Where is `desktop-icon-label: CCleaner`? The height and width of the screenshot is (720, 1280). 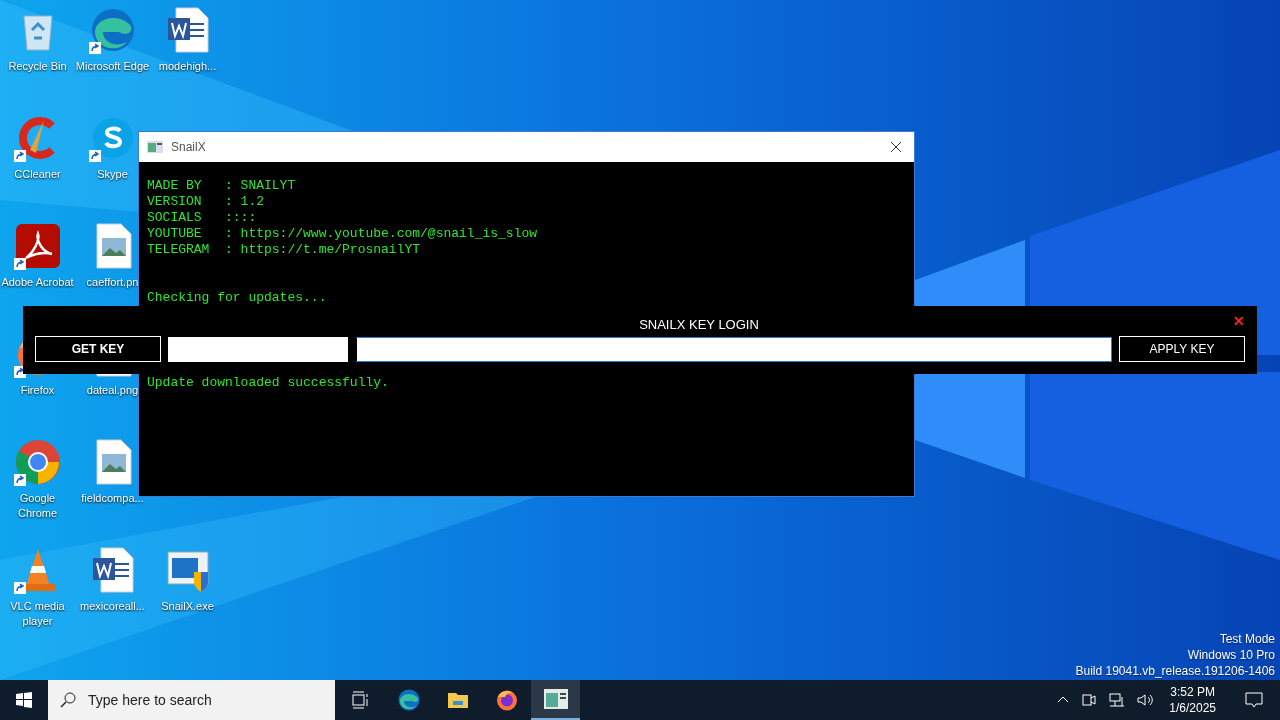 desktop-icon-label: CCleaner is located at coordinates (37, 174).